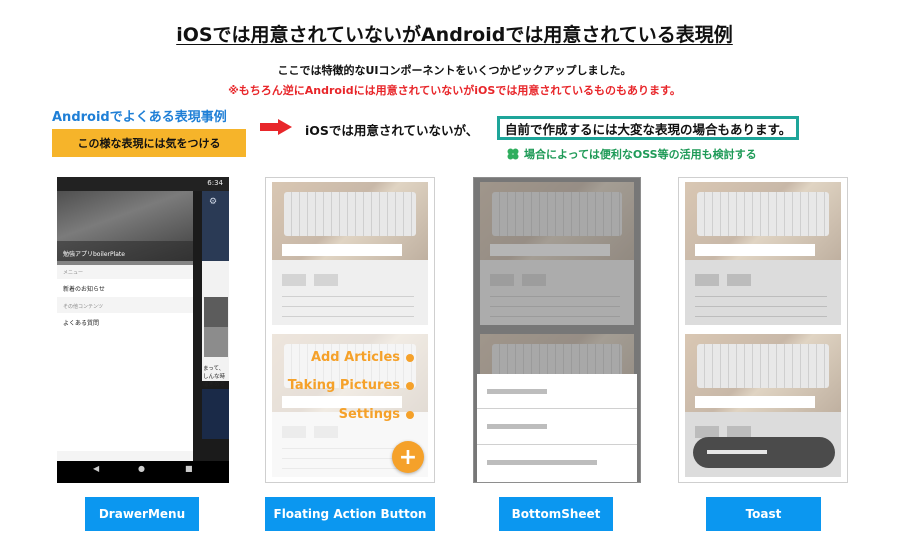 The image size is (909, 540). I want to click on gear-icon: ⚙, so click(213, 202).